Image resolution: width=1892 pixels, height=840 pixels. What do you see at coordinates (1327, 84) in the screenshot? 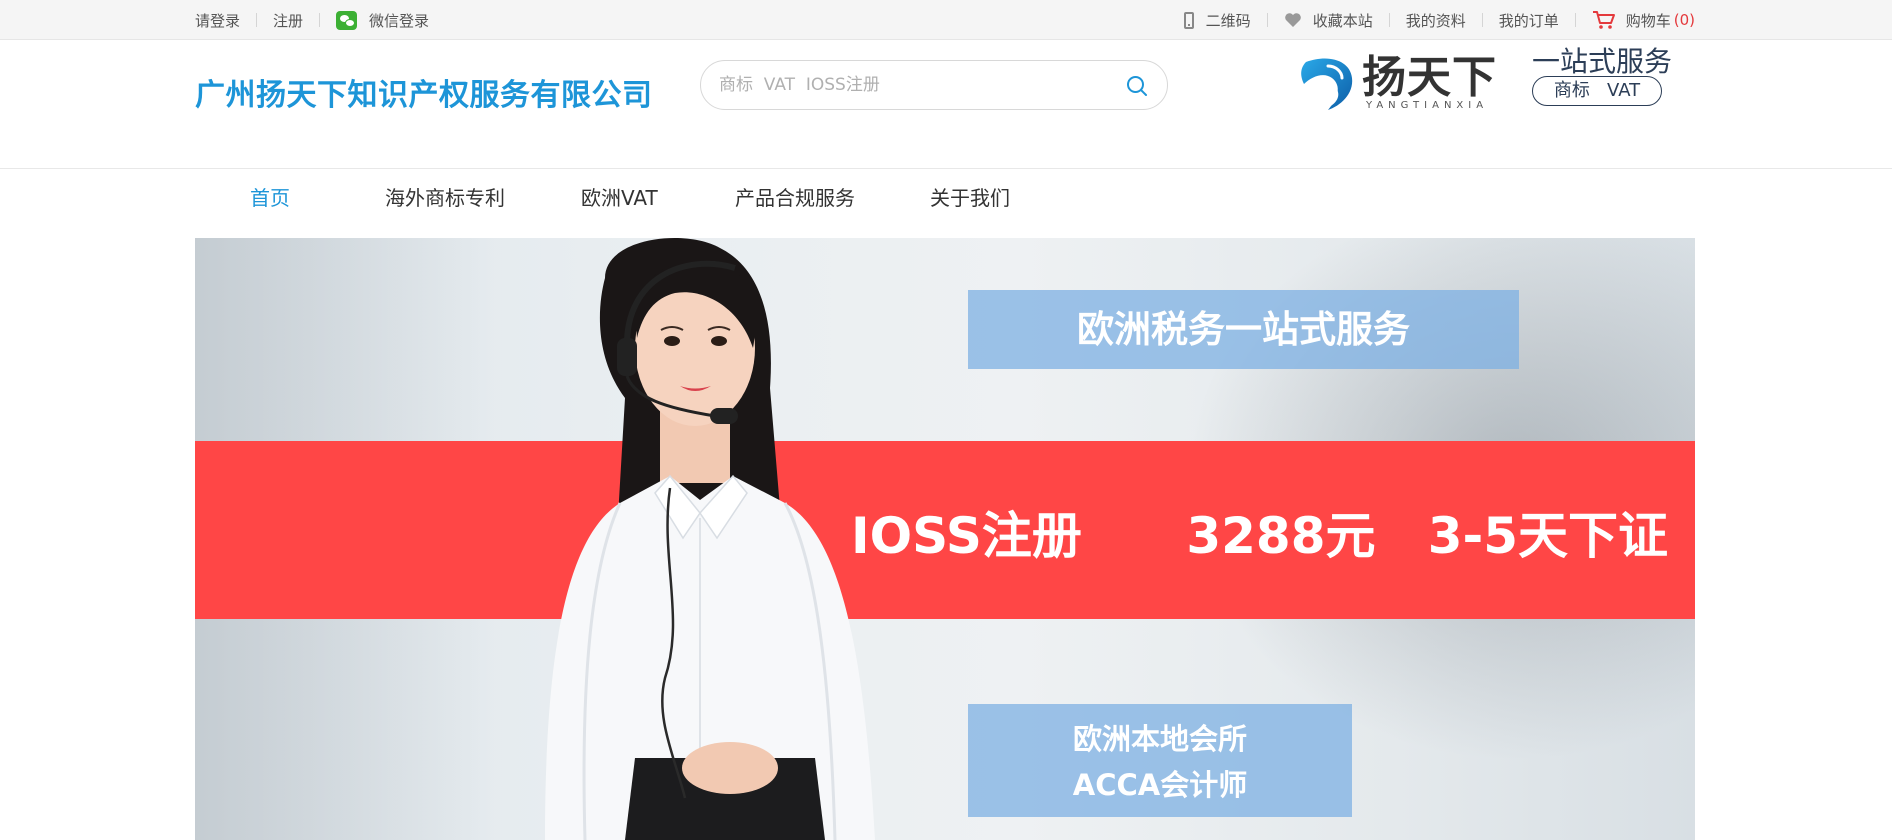
I see `brand-mark-icon` at bounding box center [1327, 84].